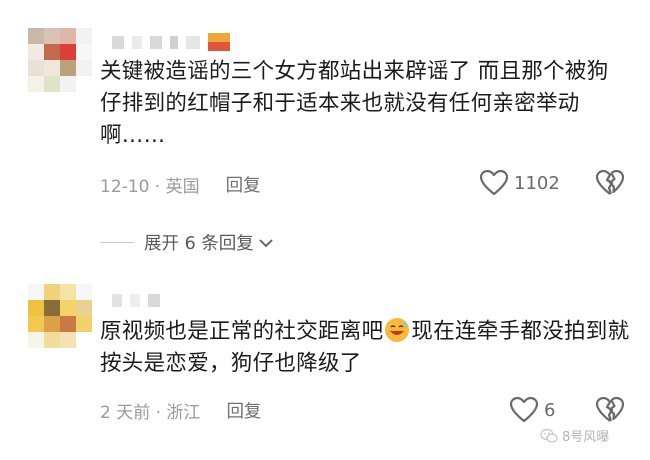  What do you see at coordinates (586, 437) in the screenshot?
I see `watermark-text: 8号风曝` at bounding box center [586, 437].